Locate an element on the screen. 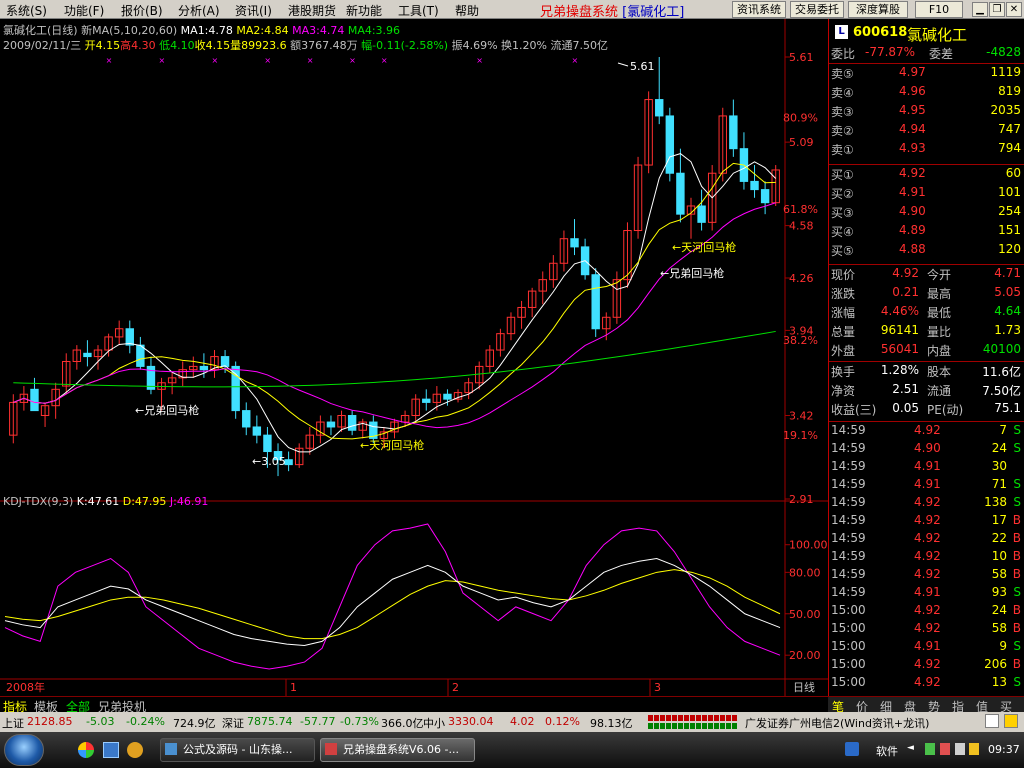  restore-icon: ❐ is located at coordinates (997, 9).